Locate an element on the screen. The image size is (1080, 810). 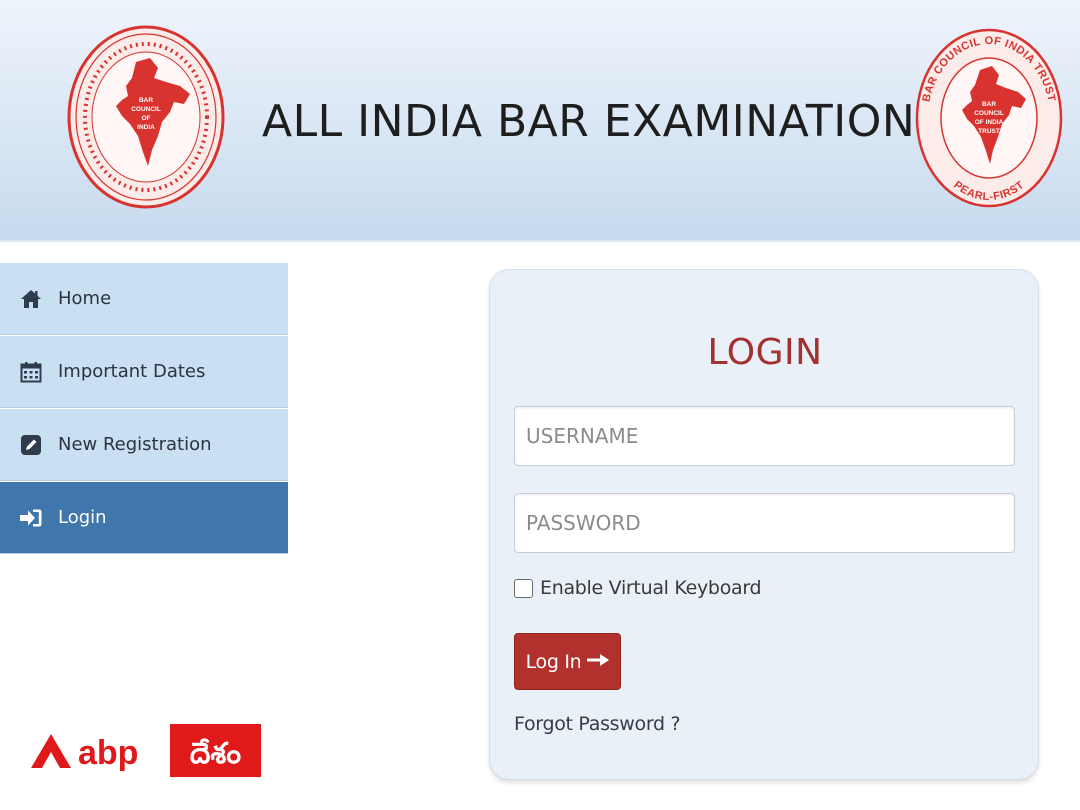
login-button: Log In is located at coordinates (567, 661).